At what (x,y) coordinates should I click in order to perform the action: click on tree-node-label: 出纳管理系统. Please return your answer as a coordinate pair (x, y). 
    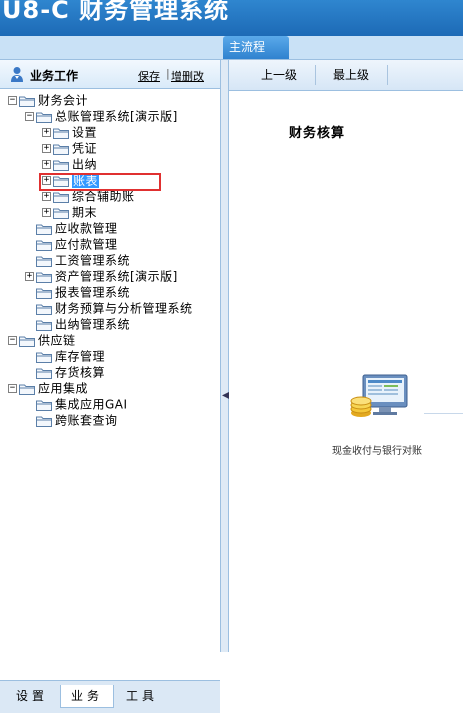
    Looking at the image, I should click on (92, 325).